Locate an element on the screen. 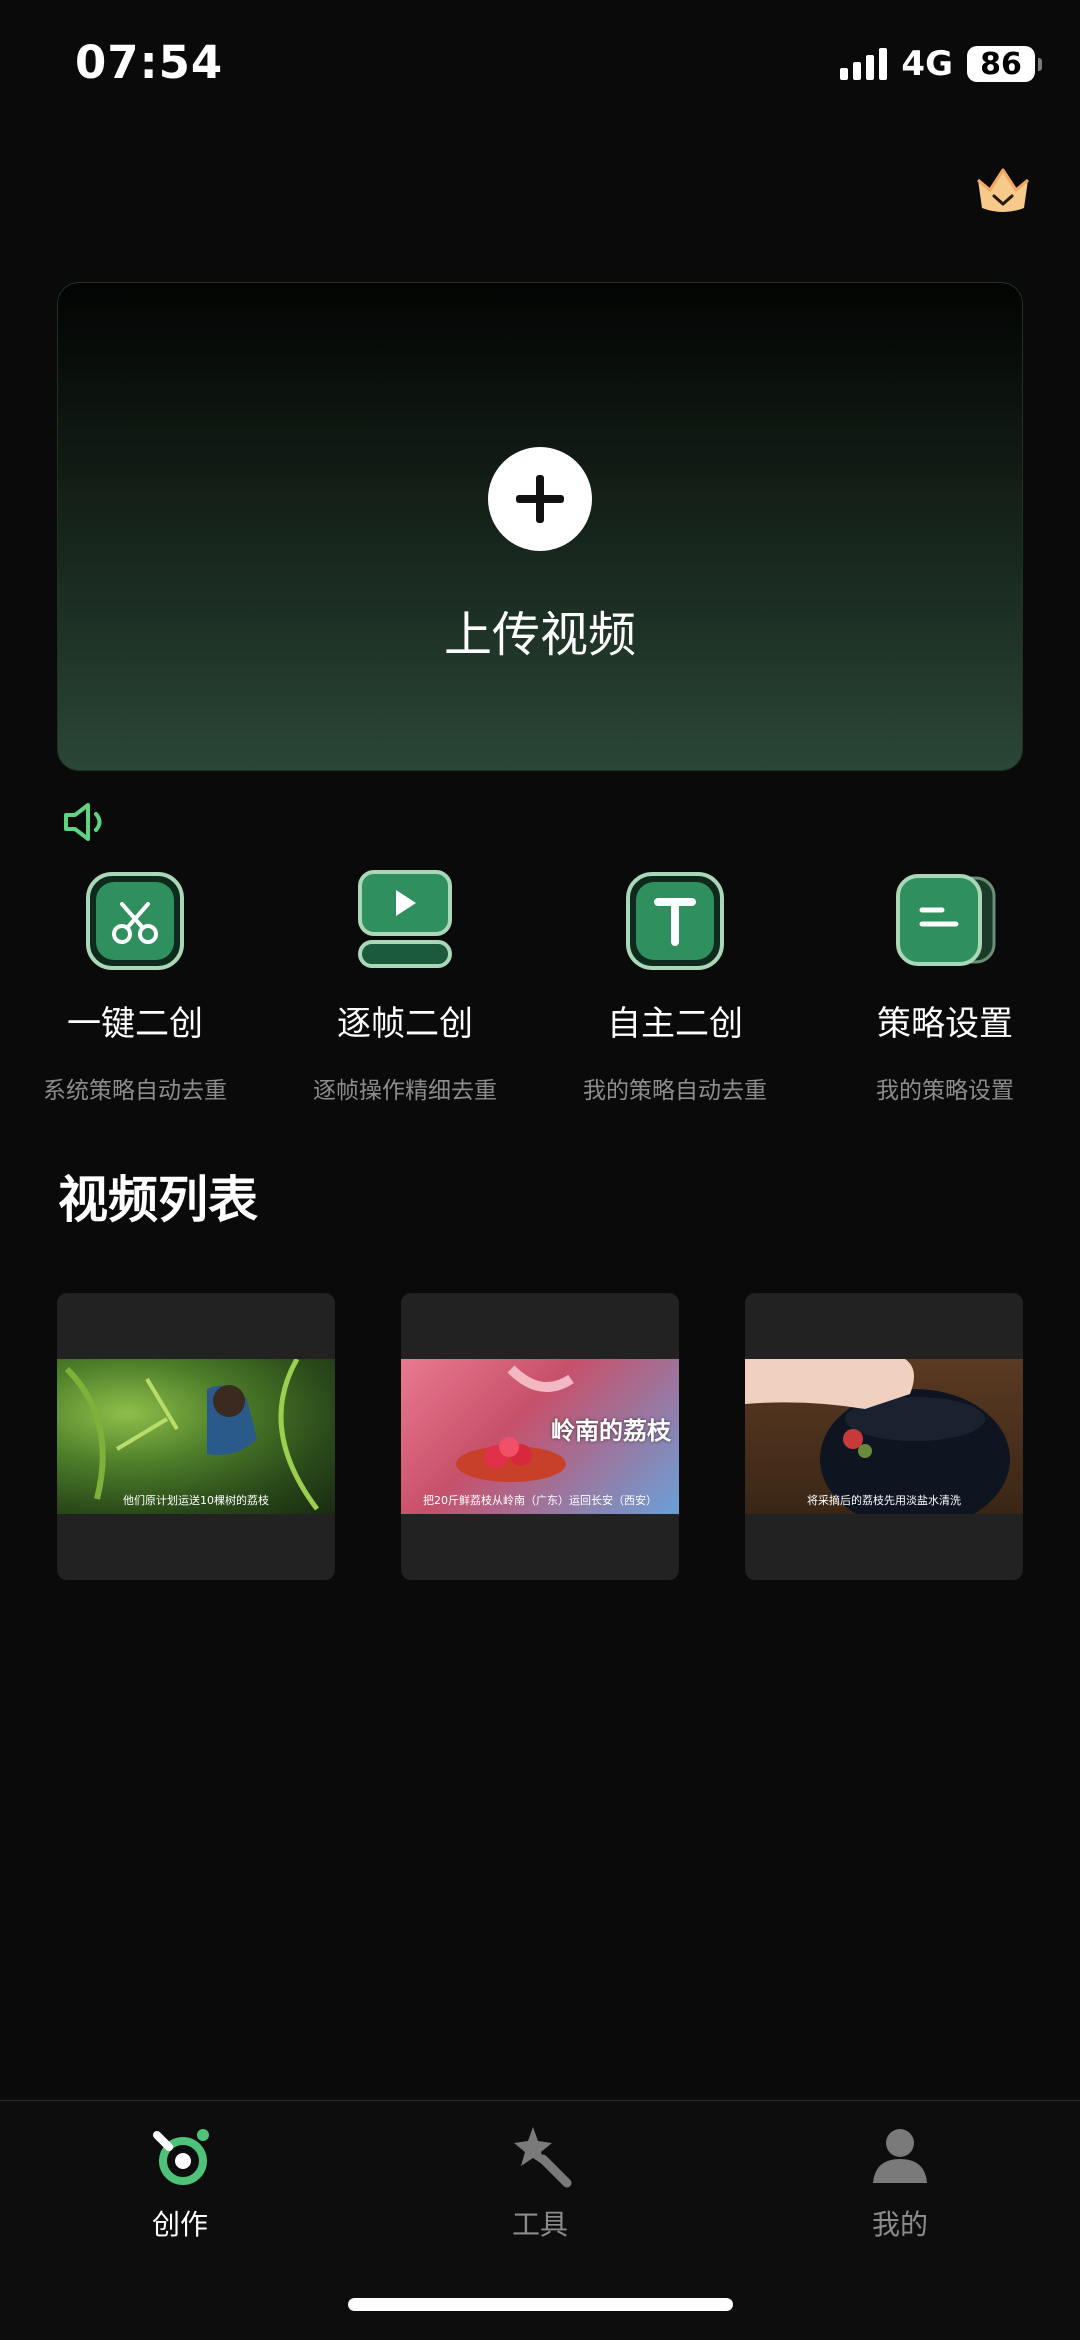 This screenshot has width=1080, height=2340. video-list-title: 视频列表 is located at coordinates (158, 1200).